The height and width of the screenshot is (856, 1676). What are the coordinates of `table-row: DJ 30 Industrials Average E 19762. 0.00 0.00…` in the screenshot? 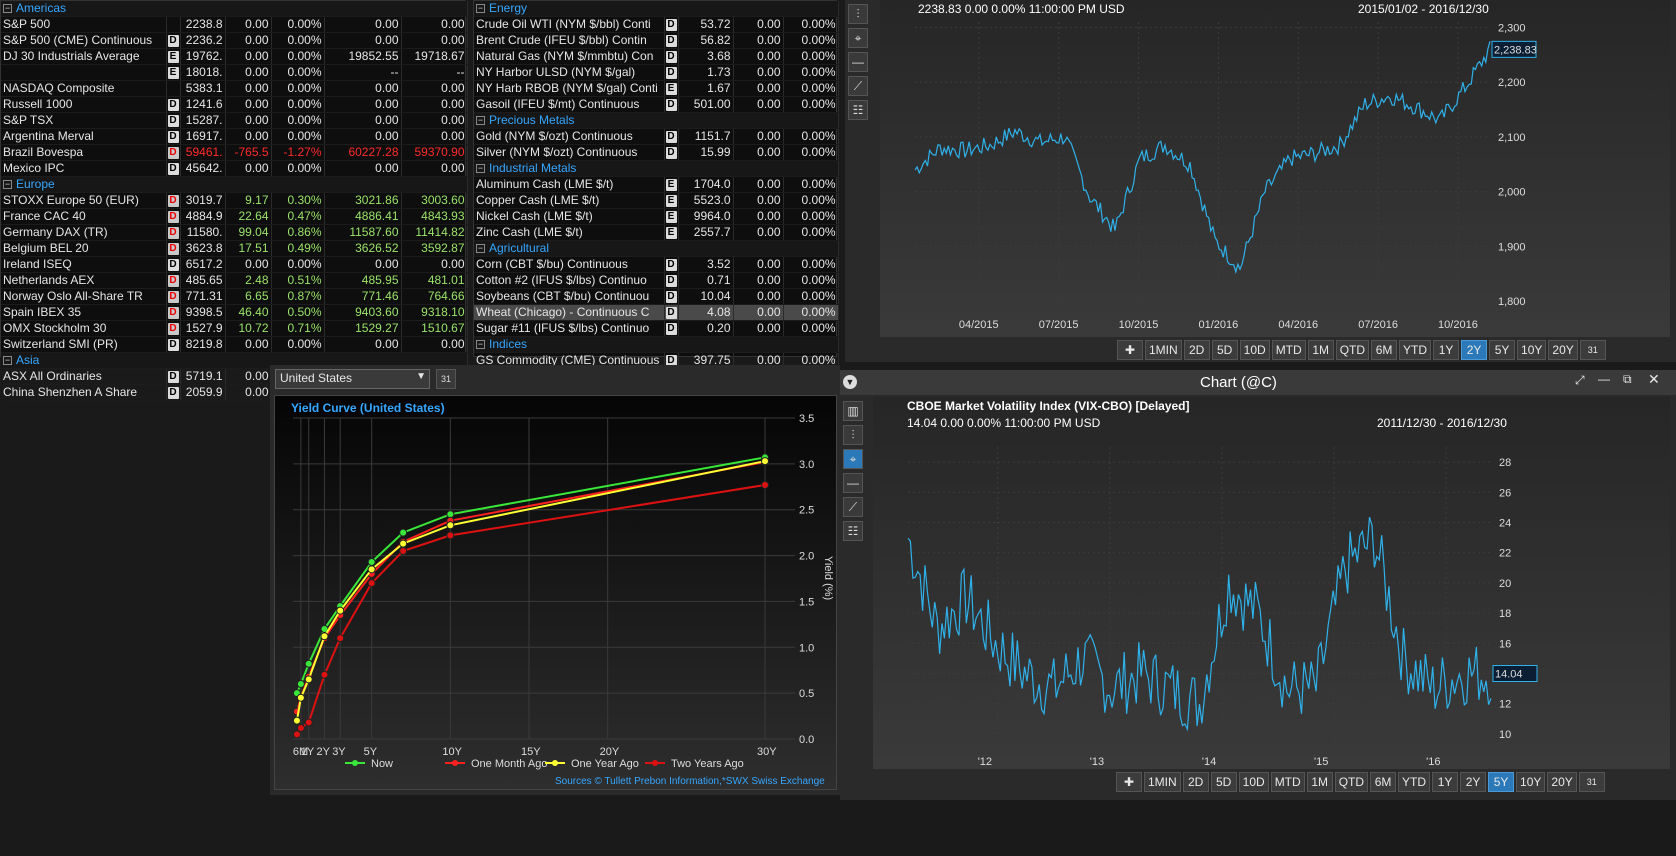 It's located at (234, 56).